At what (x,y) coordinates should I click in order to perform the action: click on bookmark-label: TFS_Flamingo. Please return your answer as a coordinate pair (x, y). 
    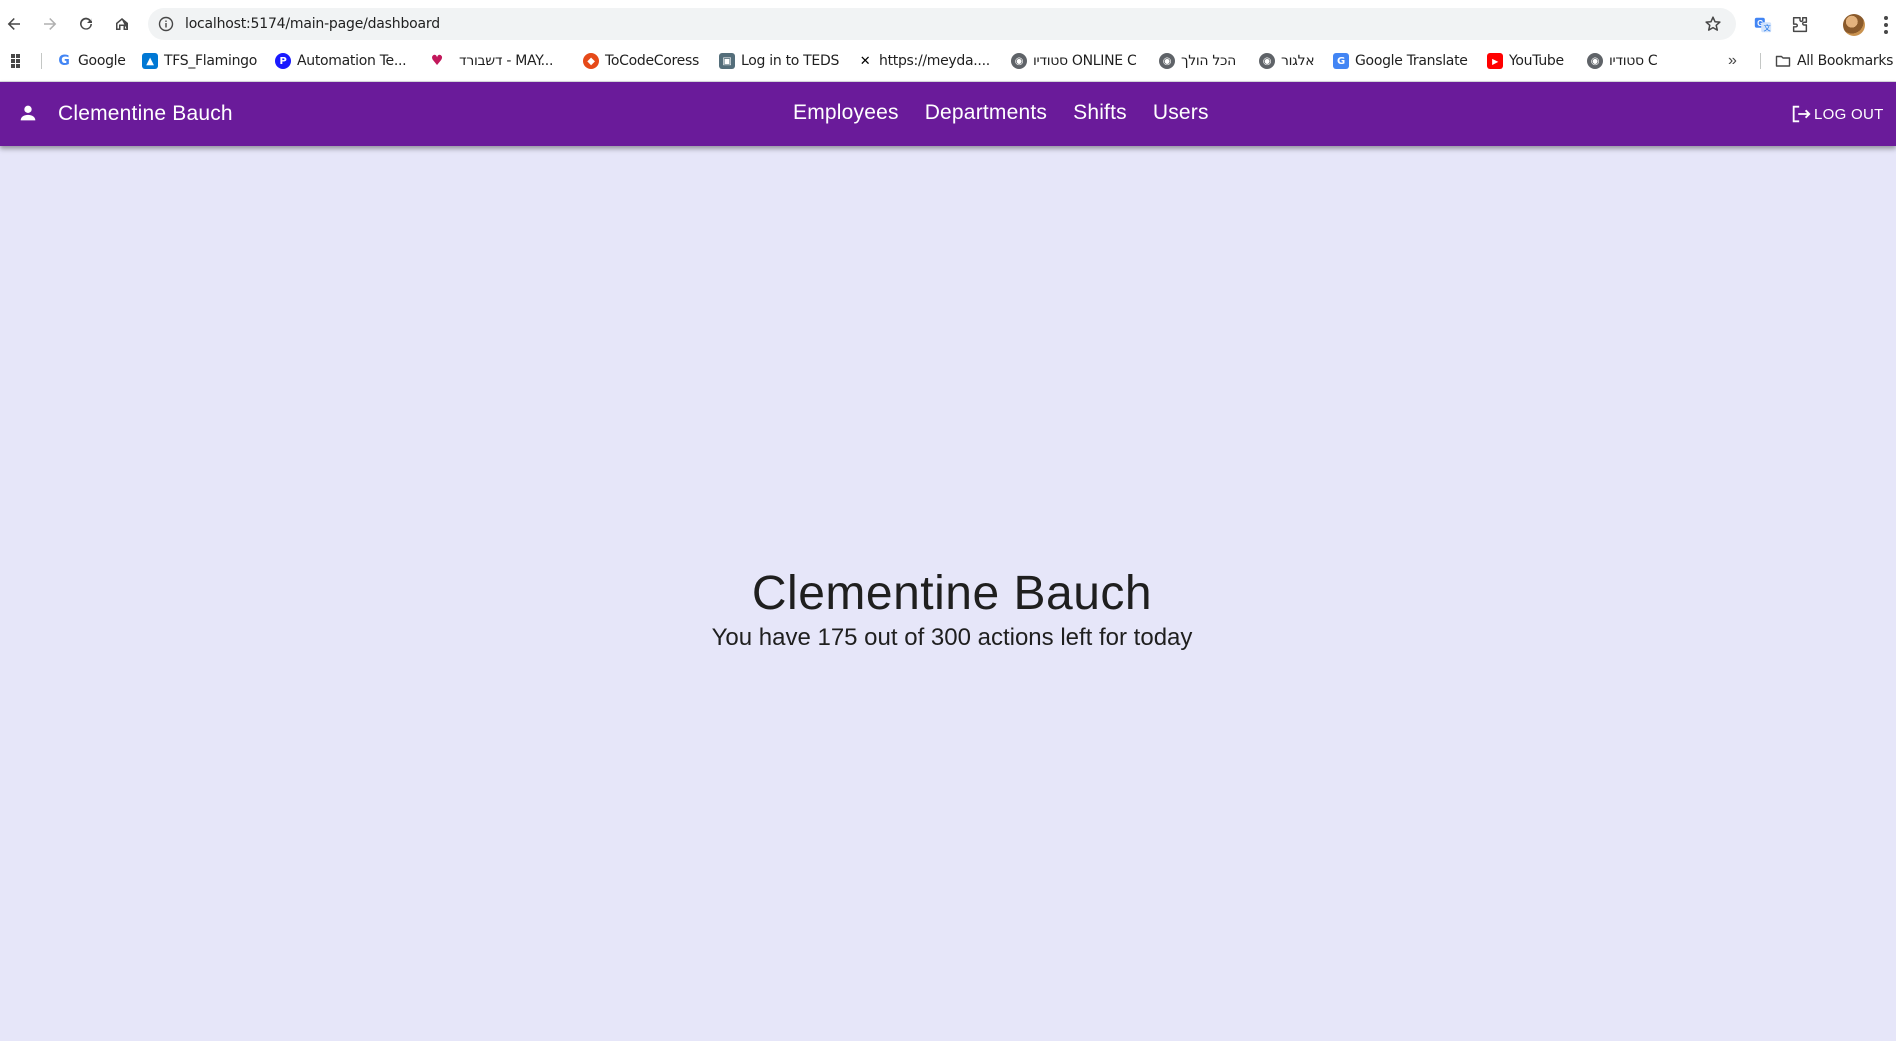
    Looking at the image, I should click on (211, 61).